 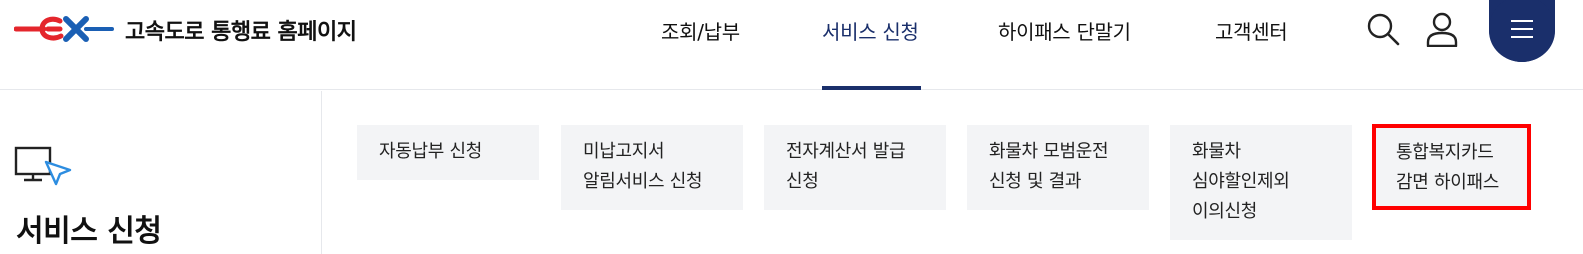 What do you see at coordinates (1064, 30) in the screenshot?
I see `nav-hipass-terminal: 하이패스 단말기` at bounding box center [1064, 30].